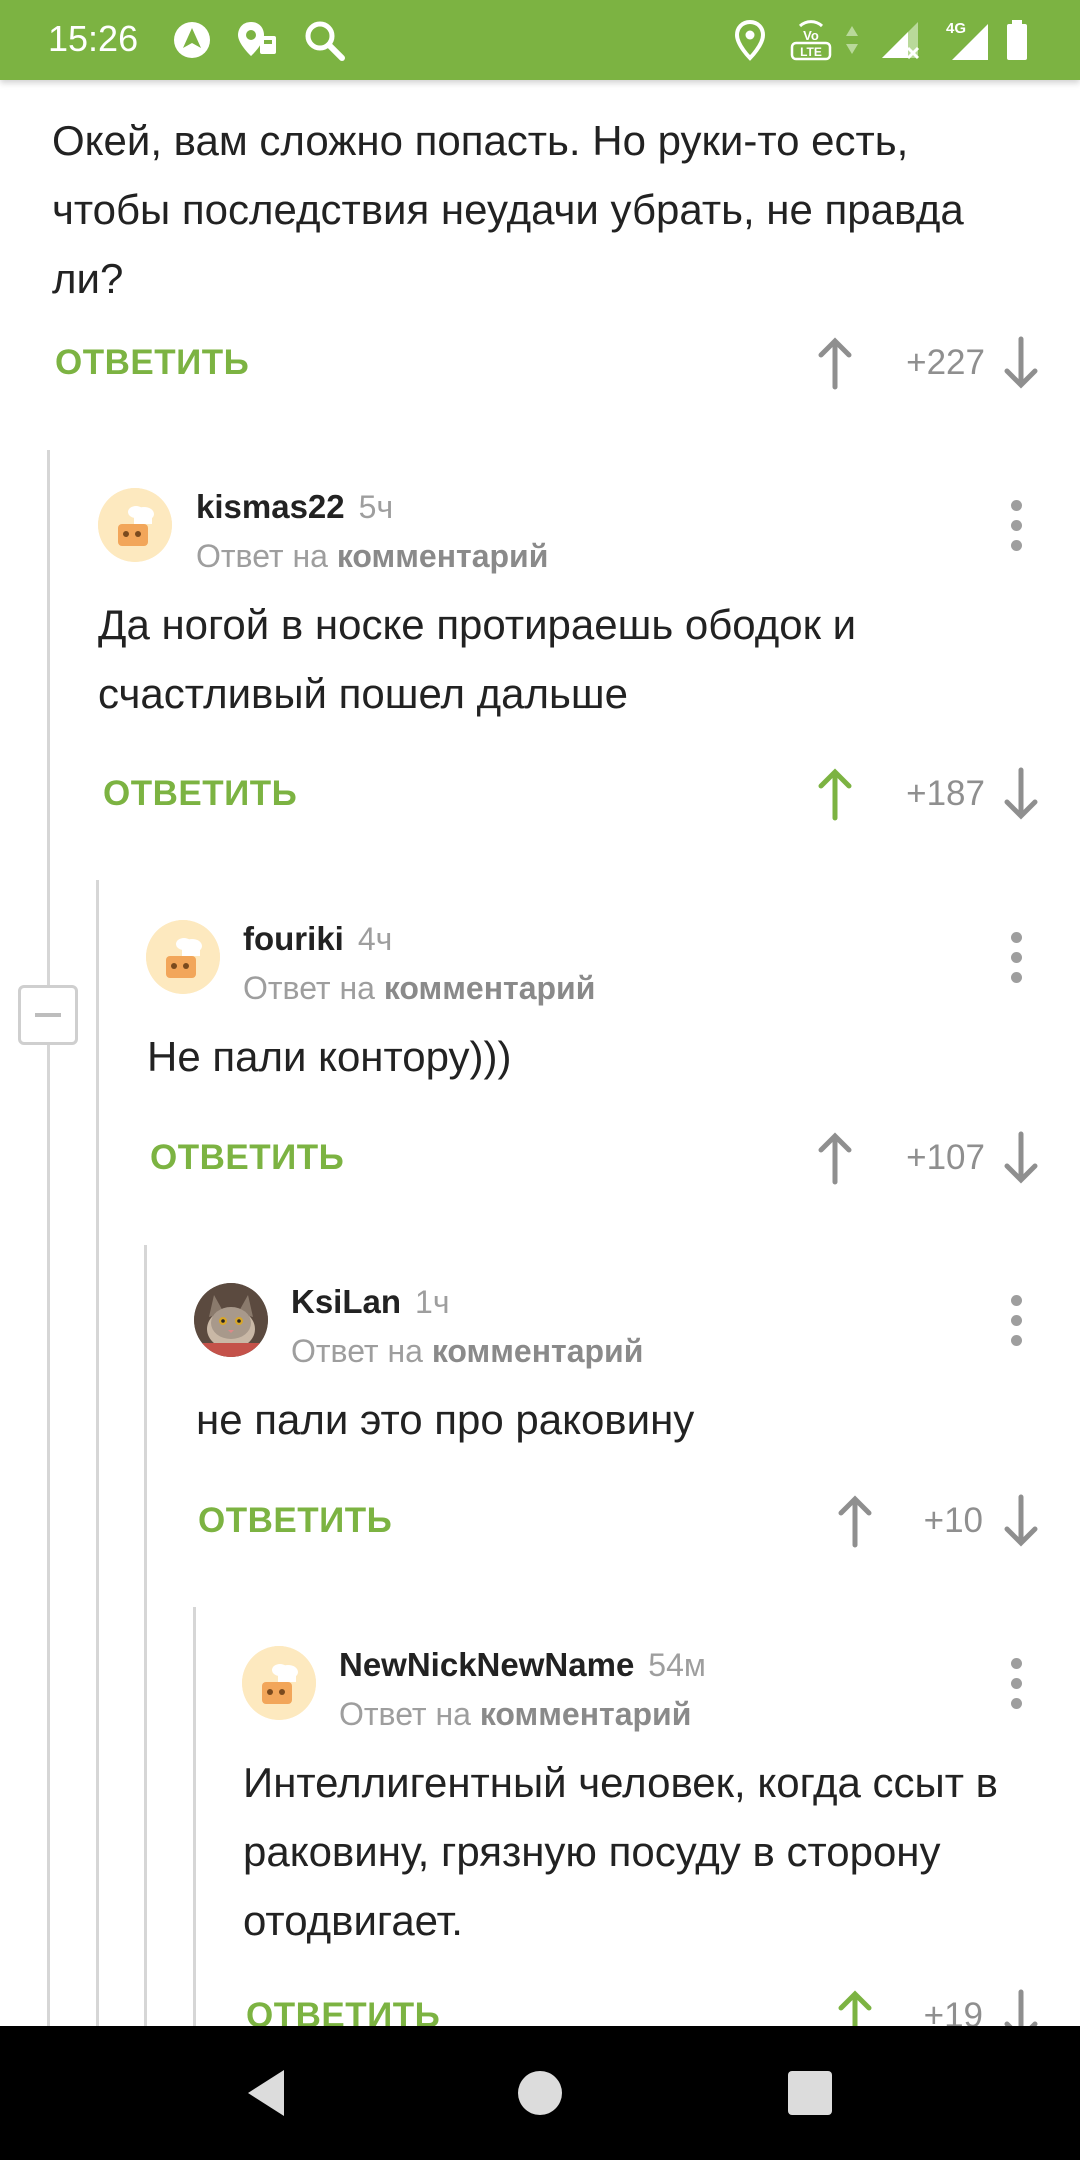  What do you see at coordinates (945, 362) in the screenshot?
I see `comment-score: +227` at bounding box center [945, 362].